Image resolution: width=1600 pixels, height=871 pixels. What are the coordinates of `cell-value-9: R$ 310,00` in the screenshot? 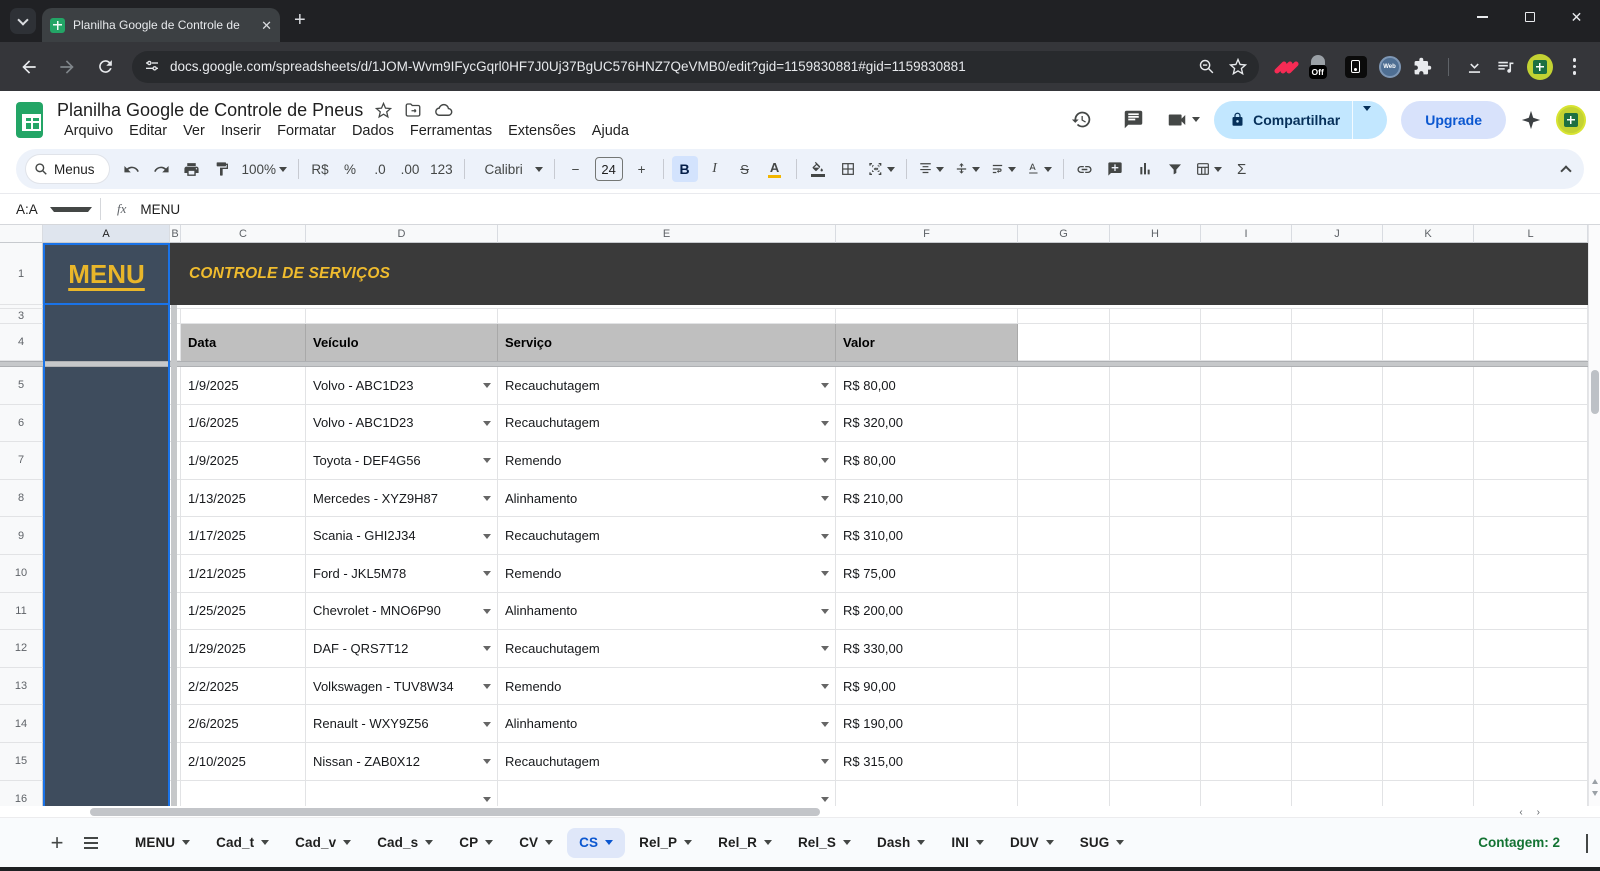 It's located at (927, 536).